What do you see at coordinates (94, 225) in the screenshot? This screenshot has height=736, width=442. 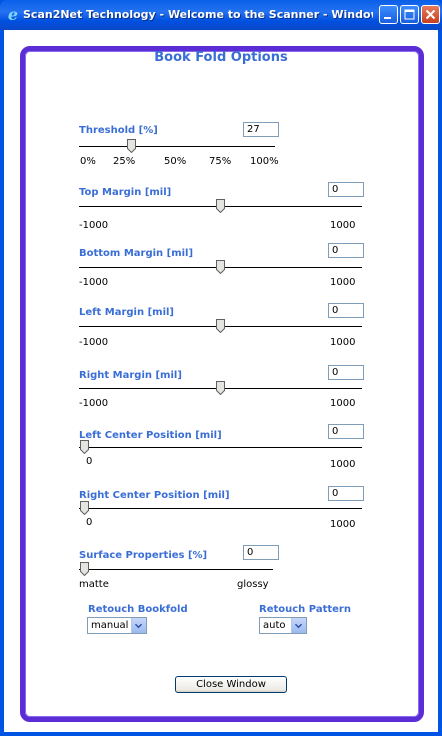 I see `top-margin-min: -1000` at bounding box center [94, 225].